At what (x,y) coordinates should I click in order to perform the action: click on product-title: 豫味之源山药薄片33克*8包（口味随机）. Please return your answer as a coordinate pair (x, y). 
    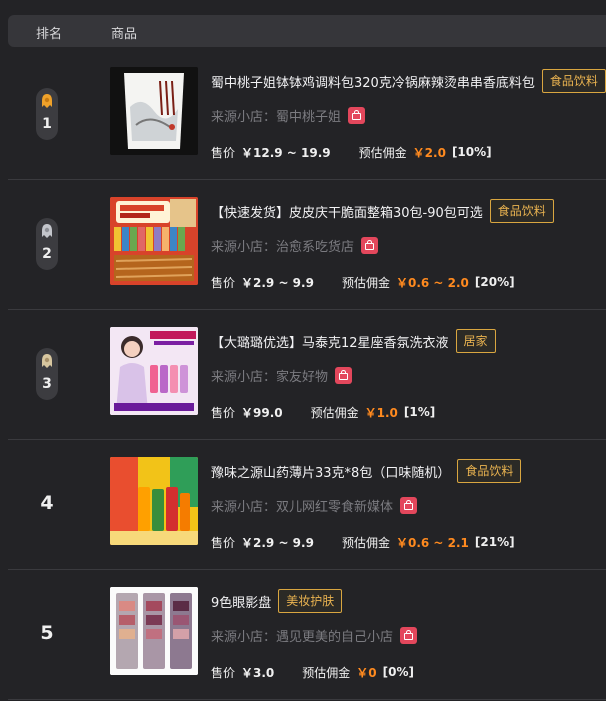
    Looking at the image, I should click on (330, 471).